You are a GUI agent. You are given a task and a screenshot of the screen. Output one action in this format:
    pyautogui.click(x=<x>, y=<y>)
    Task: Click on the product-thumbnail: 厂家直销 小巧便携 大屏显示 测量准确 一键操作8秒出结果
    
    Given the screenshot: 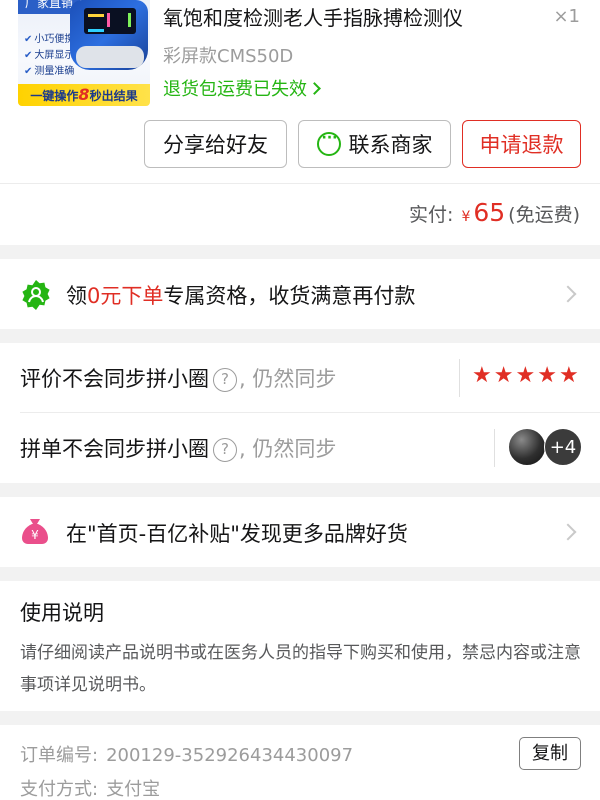 What is the action you would take?
    pyautogui.click(x=84, y=53)
    